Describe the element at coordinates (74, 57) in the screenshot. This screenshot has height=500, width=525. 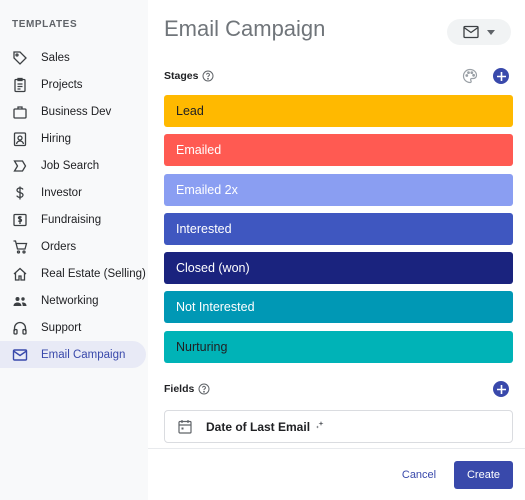
I see `sidebar-item-sales: Sales` at that location.